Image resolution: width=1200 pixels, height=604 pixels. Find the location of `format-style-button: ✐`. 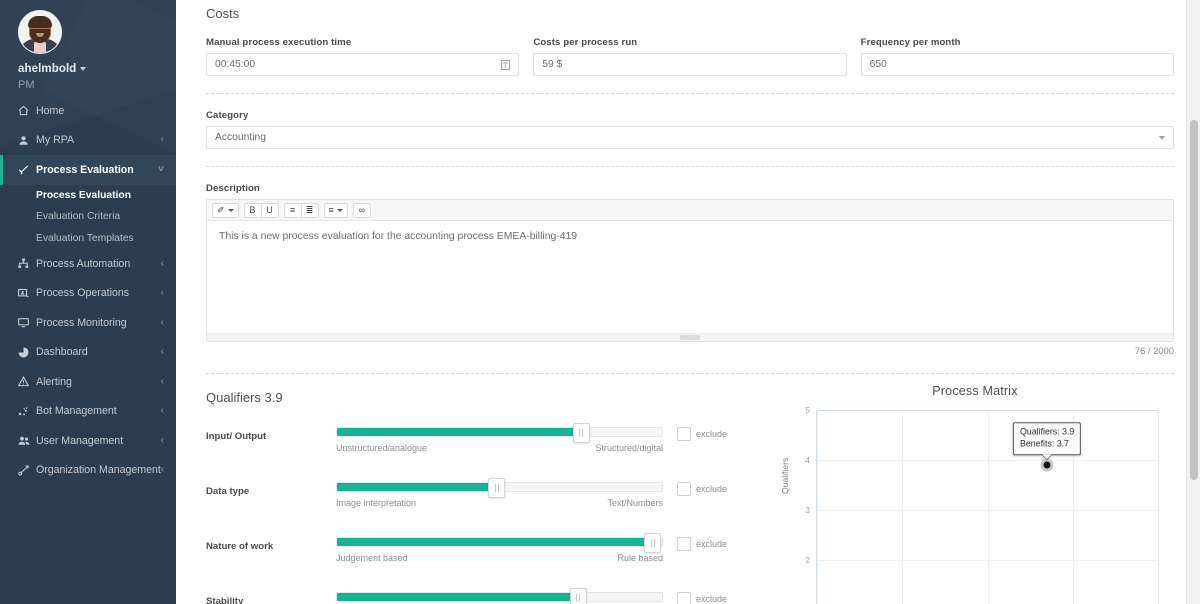

format-style-button: ✐ is located at coordinates (225, 210).